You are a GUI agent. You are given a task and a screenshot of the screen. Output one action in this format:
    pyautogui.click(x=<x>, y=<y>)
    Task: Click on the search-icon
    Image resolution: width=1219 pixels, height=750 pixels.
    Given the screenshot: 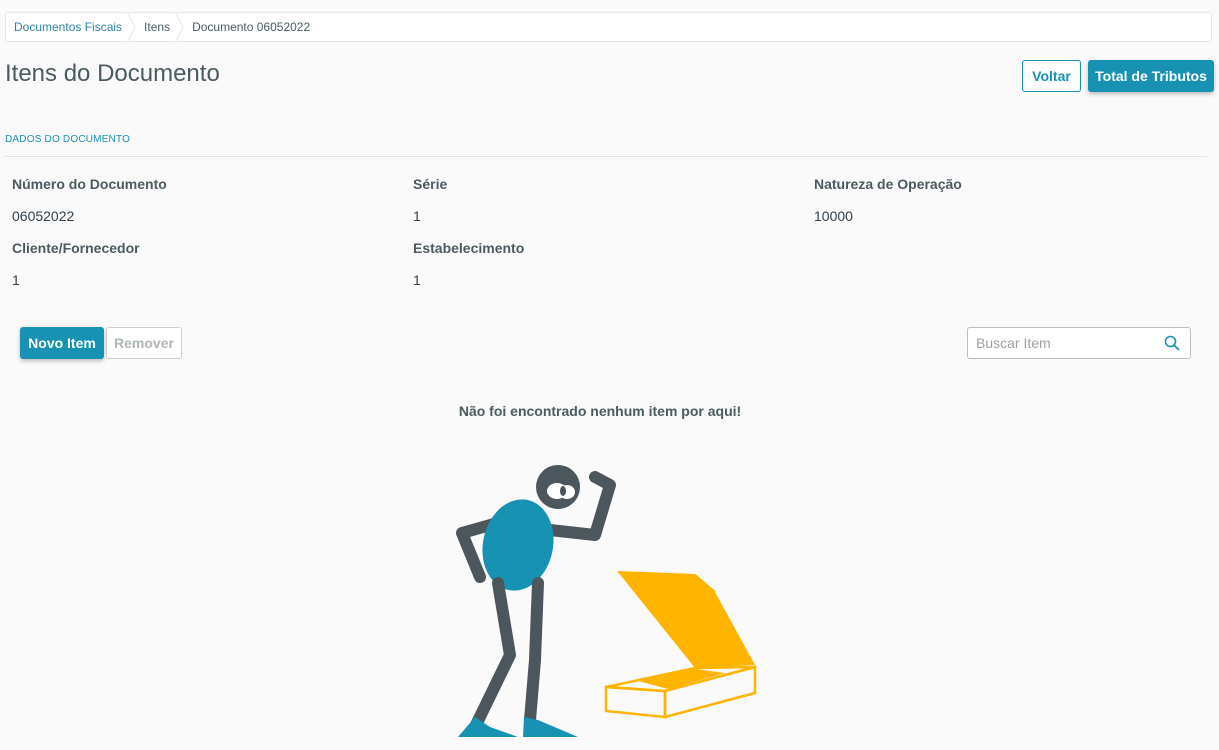 What is the action you would take?
    pyautogui.click(x=1172, y=343)
    